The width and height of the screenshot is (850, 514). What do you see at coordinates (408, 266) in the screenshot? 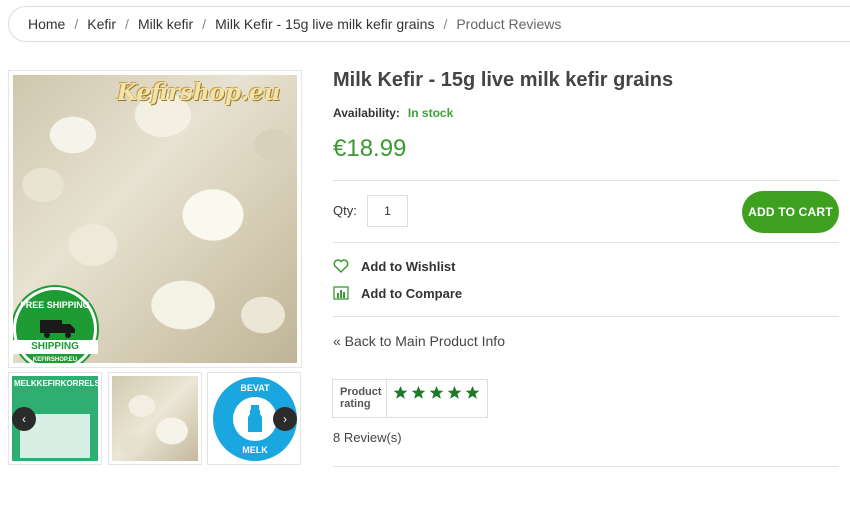
I see `wishlist-label: Add to Wishlist` at bounding box center [408, 266].